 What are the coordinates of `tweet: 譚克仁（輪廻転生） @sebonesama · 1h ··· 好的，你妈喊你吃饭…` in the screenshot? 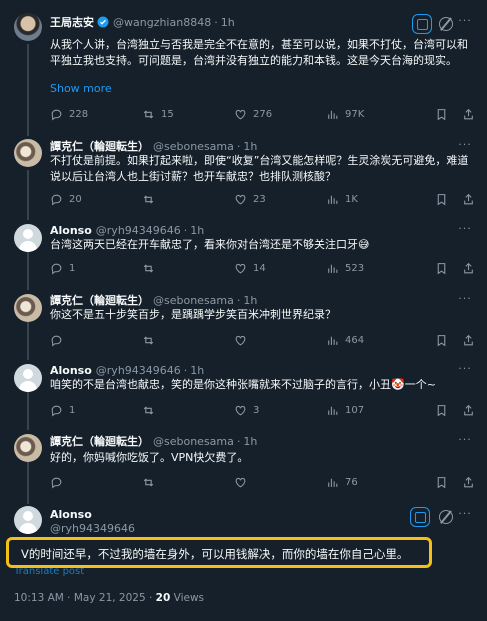 It's located at (243, 464).